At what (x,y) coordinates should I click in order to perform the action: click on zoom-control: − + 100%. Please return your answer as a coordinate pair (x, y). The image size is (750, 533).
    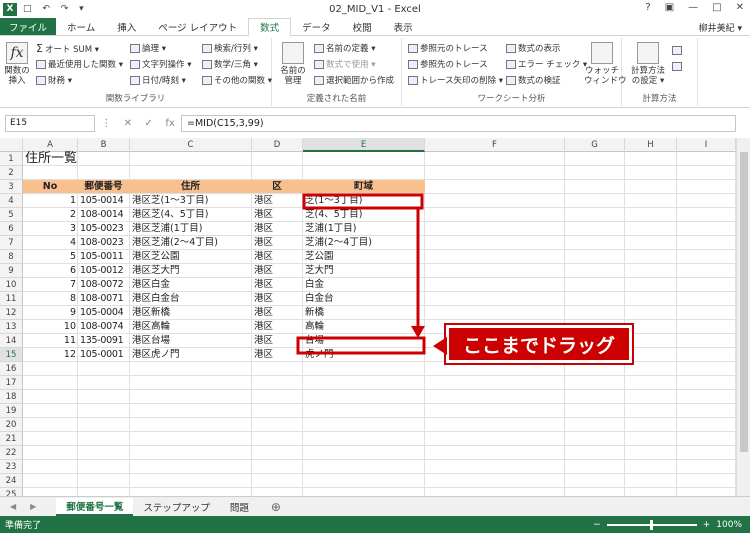
    Looking at the image, I should click on (667, 524).